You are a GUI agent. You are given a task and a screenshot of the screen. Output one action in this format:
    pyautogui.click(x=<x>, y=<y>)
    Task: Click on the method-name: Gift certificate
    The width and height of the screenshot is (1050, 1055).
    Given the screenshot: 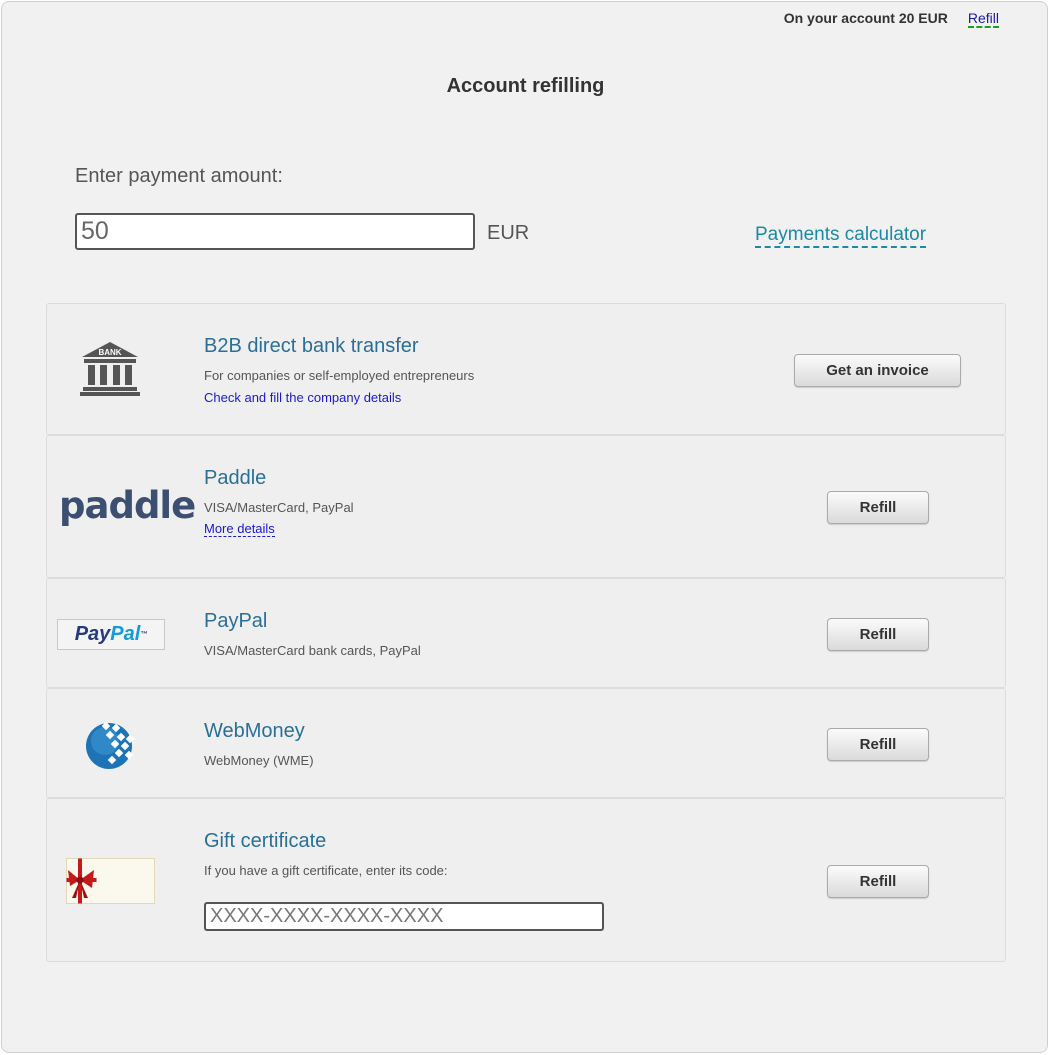 What is the action you would take?
    pyautogui.click(x=265, y=841)
    